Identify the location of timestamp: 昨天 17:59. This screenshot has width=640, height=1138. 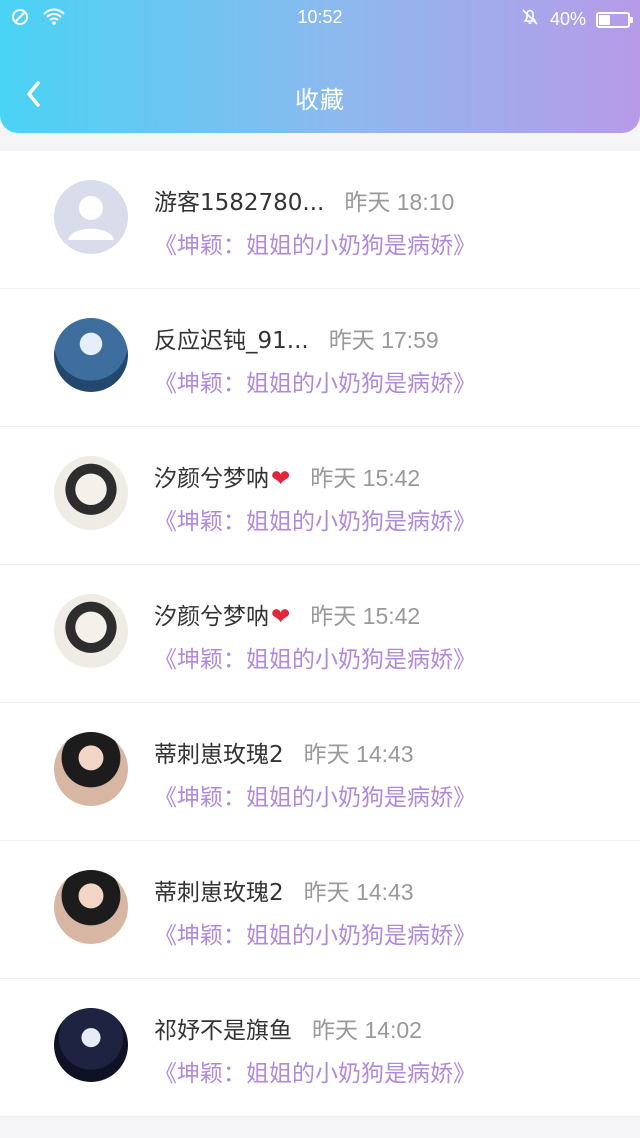
(383, 340).